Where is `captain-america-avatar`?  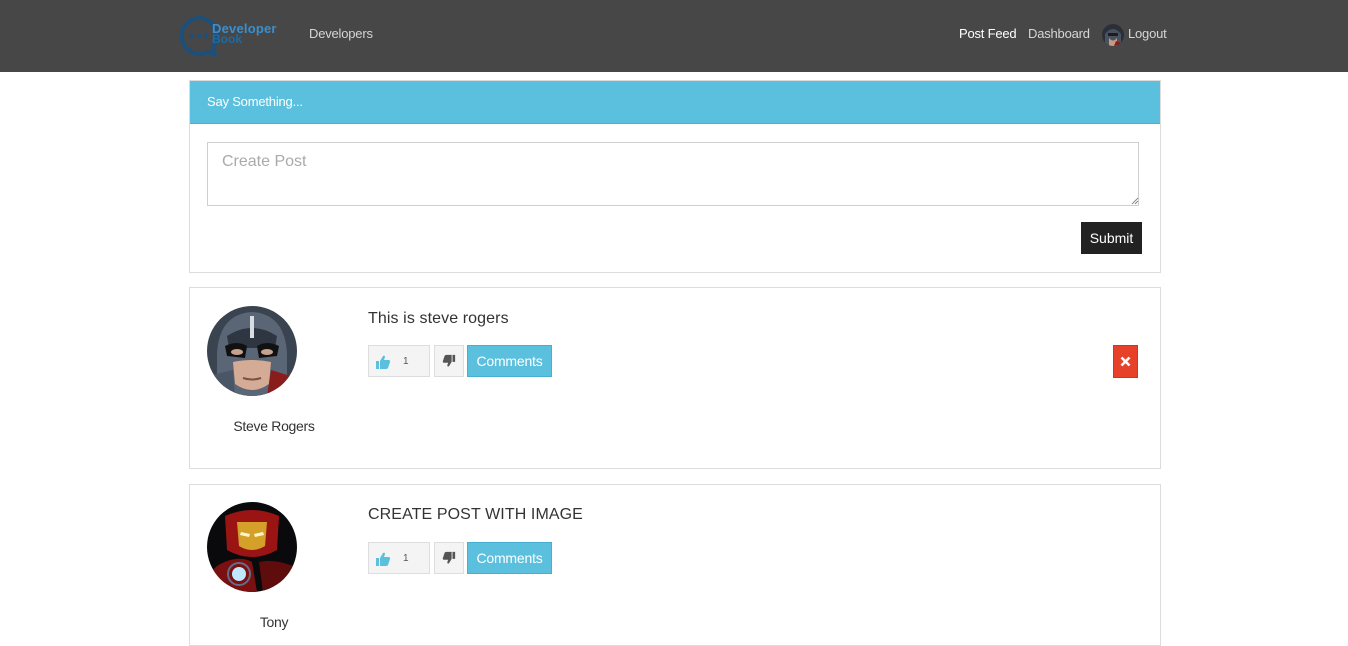 captain-america-avatar is located at coordinates (252, 351).